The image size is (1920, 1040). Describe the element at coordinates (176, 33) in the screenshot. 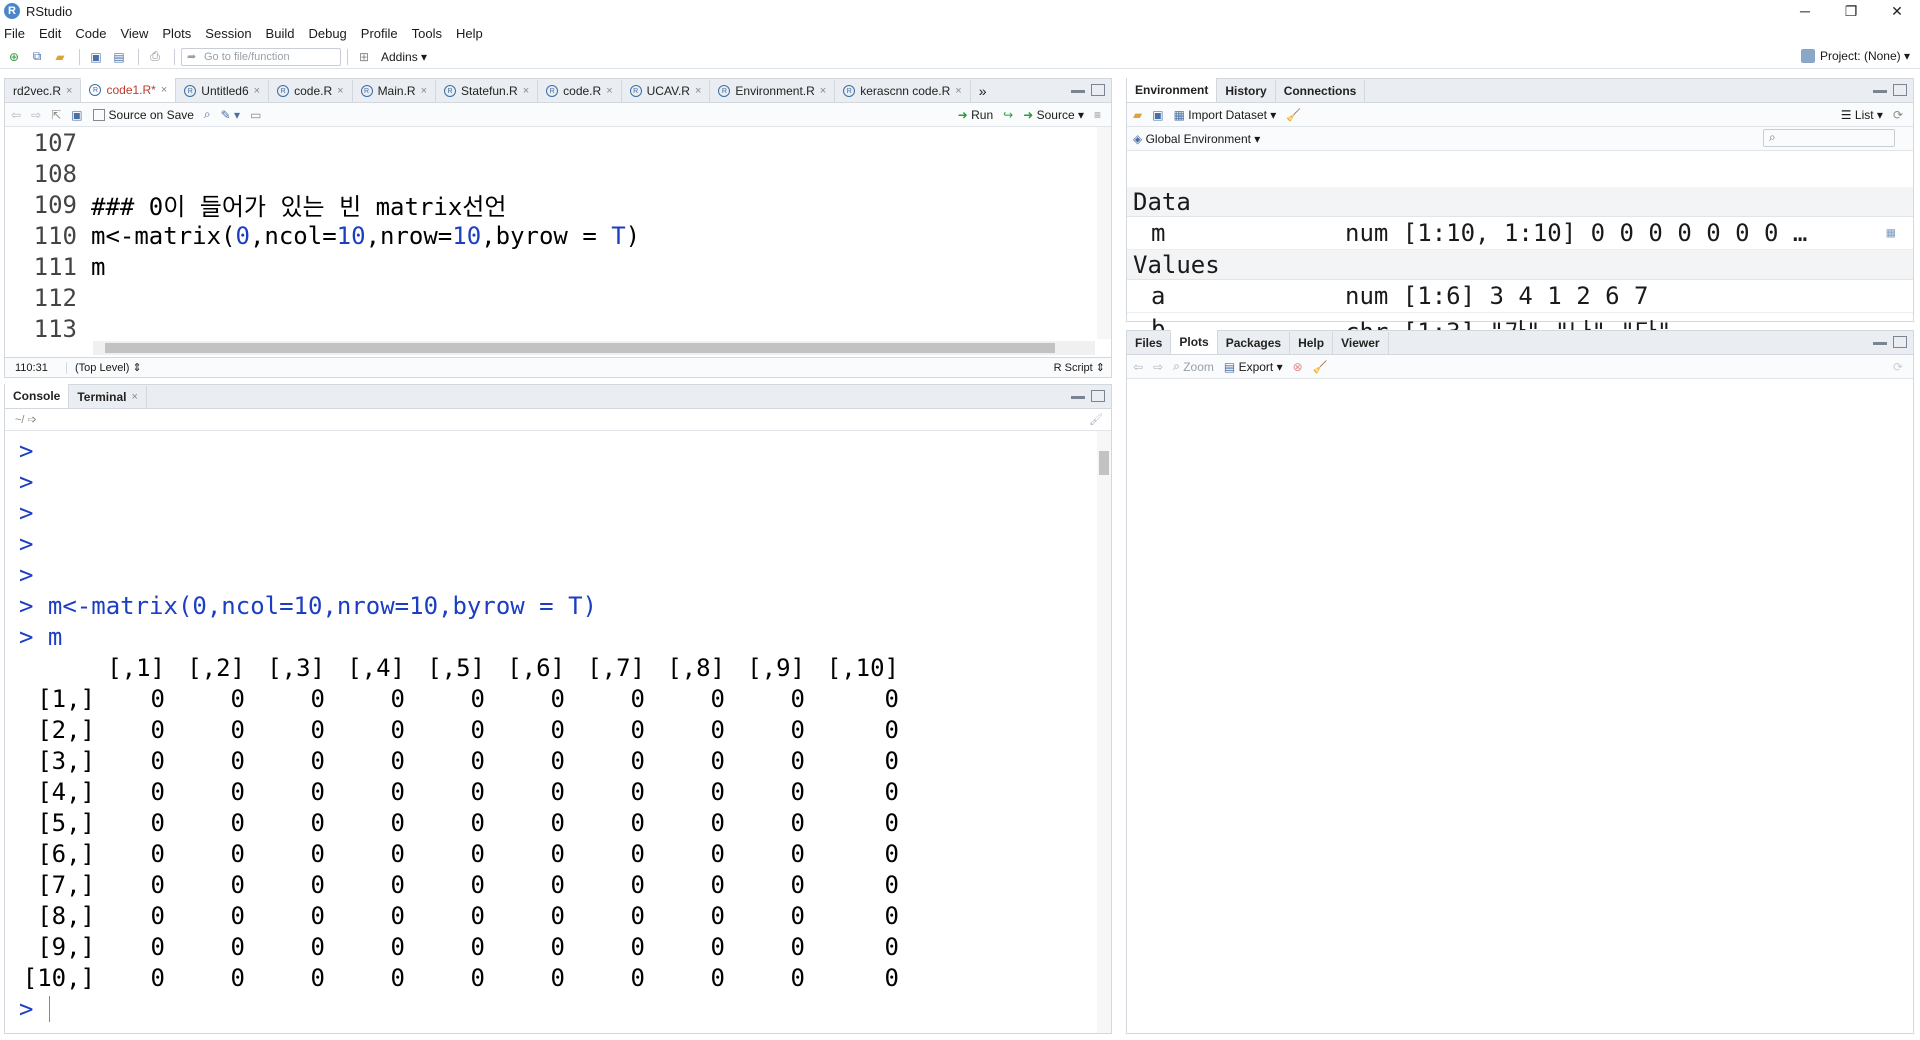

I see `menu-plots: Plots` at that location.